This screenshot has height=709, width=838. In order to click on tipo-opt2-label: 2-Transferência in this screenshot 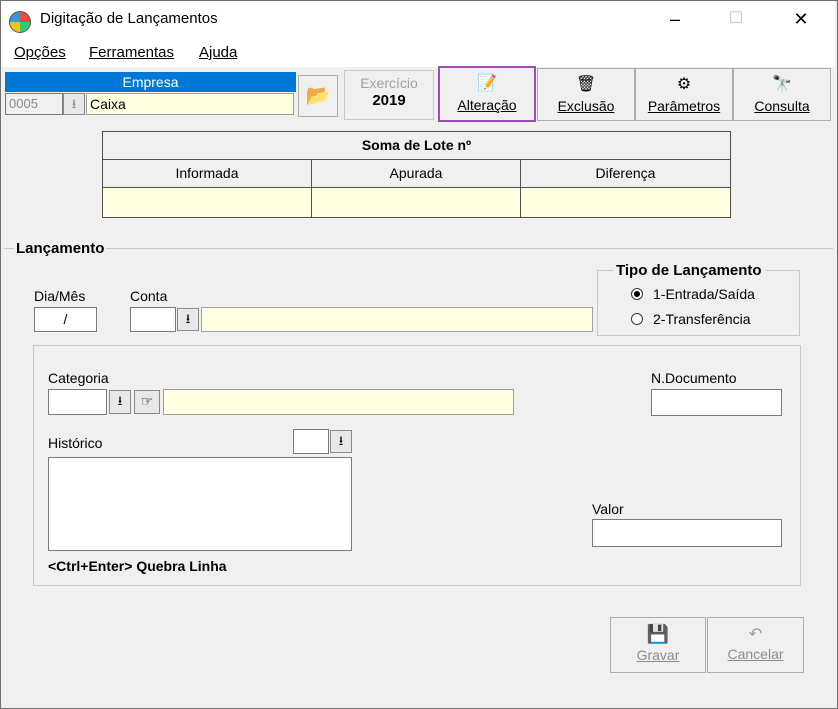, I will do `click(702, 319)`.